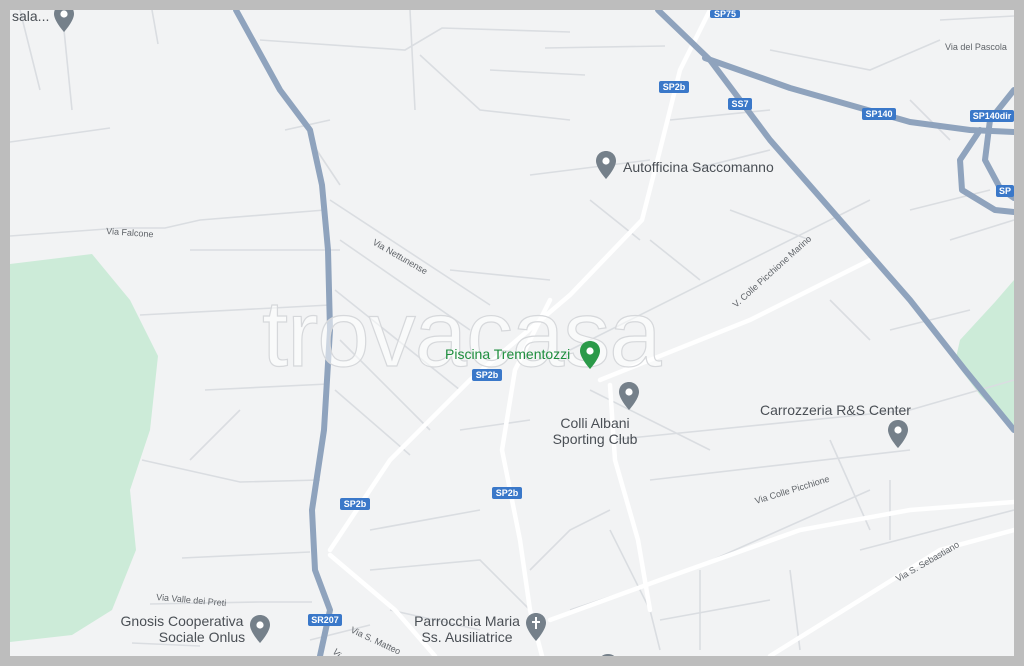 The image size is (1024, 666). Describe the element at coordinates (976, 47) in the screenshot. I see `road-label-via-pascolare: Via del Pascola` at that location.